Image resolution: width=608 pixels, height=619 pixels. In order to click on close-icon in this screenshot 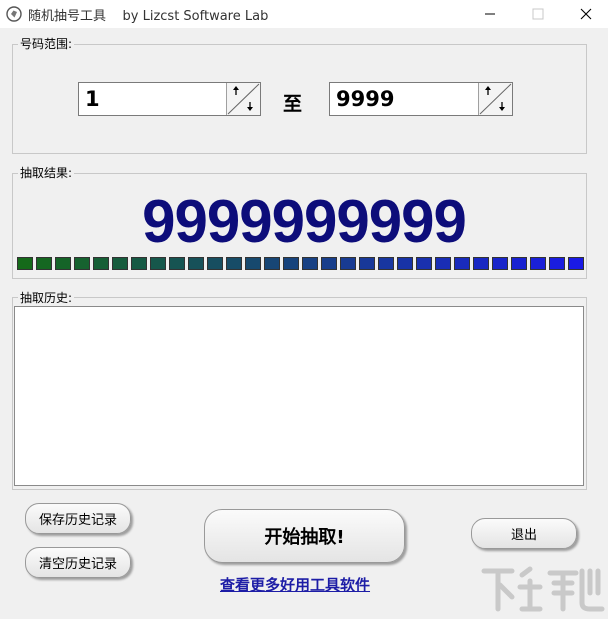, I will do `click(586, 14)`.